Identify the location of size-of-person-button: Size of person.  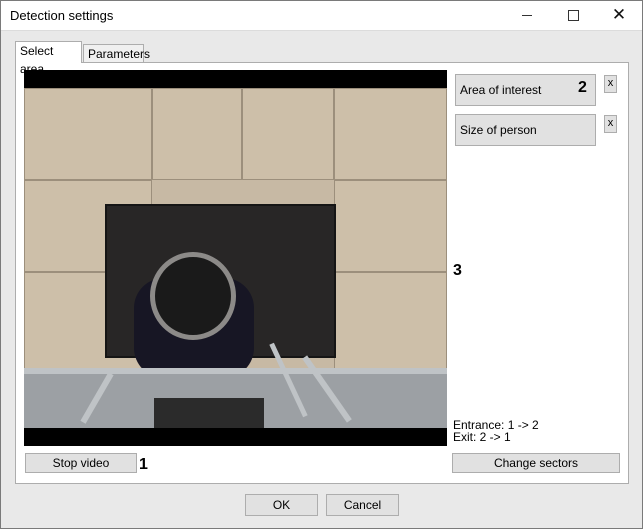
(525, 130).